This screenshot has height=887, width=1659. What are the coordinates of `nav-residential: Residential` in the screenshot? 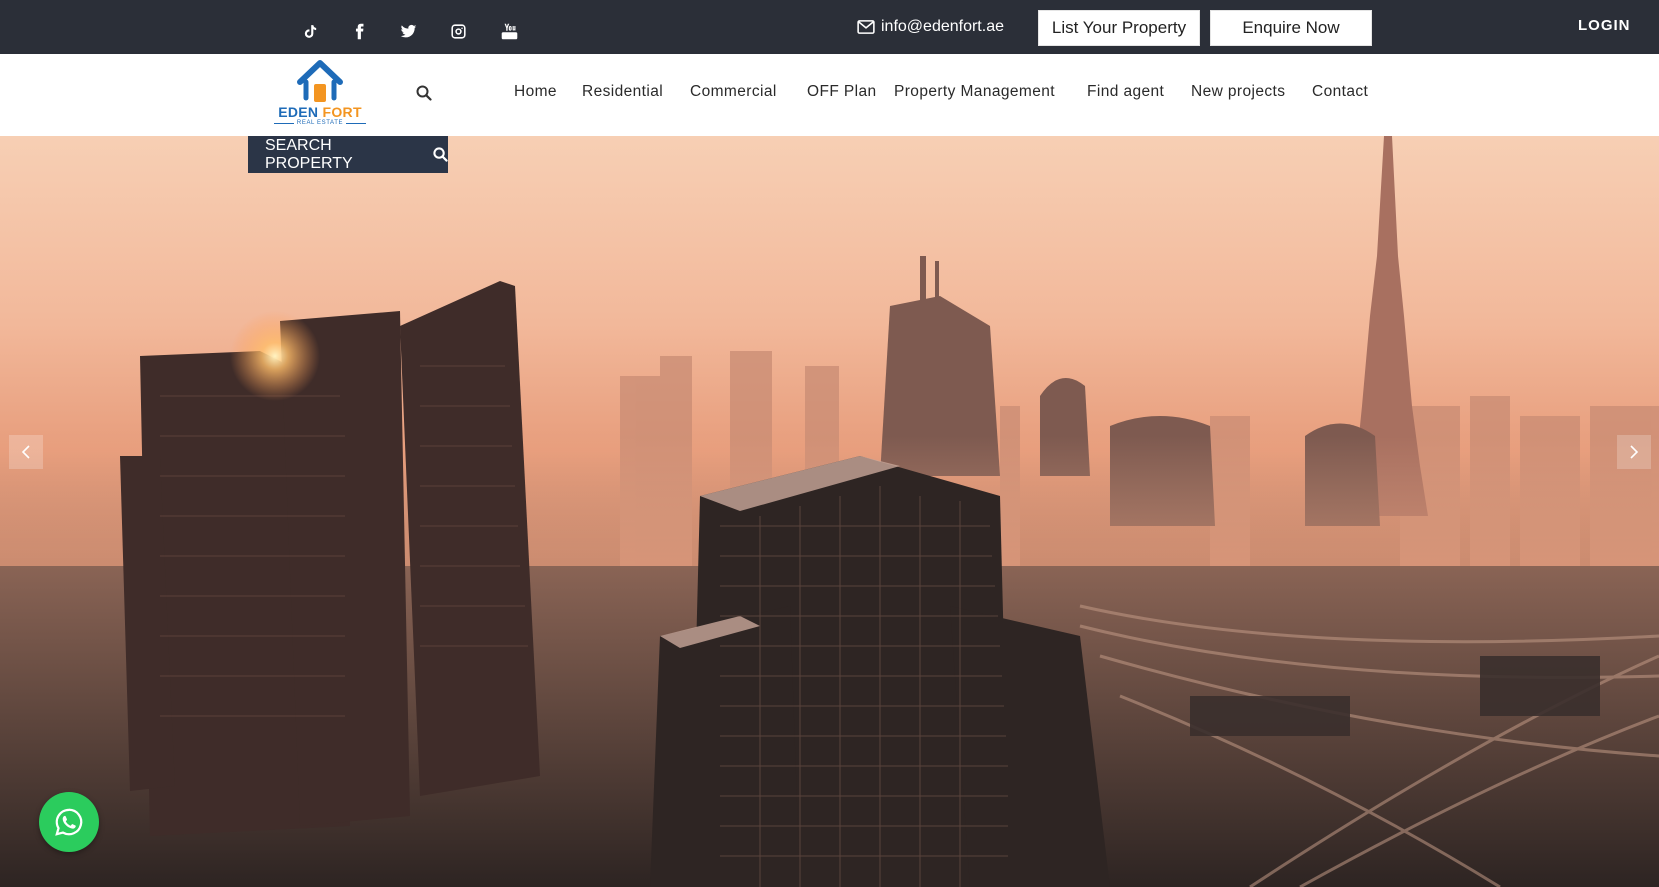 It's located at (622, 92).